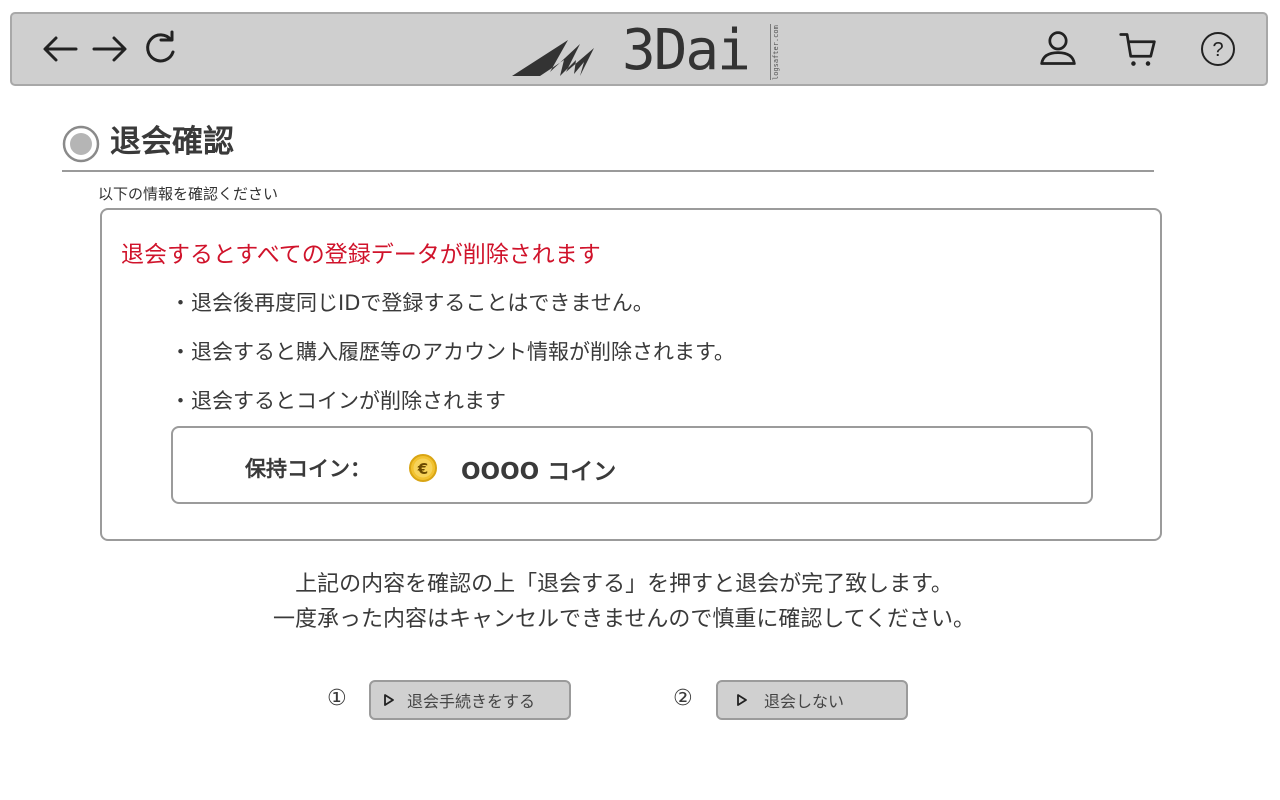 The image size is (1280, 800). I want to click on help-button: ?, so click(1218, 49).